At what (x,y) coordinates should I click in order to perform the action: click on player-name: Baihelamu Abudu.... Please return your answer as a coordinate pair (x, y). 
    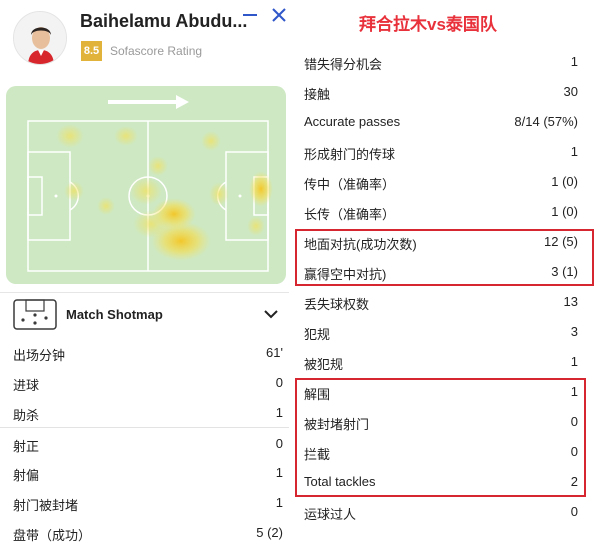
    Looking at the image, I should click on (164, 21).